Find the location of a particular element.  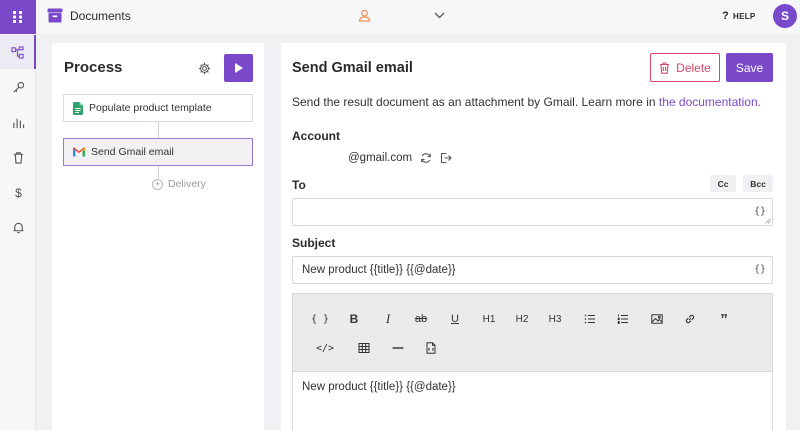

process-title: Process is located at coordinates (93, 67).